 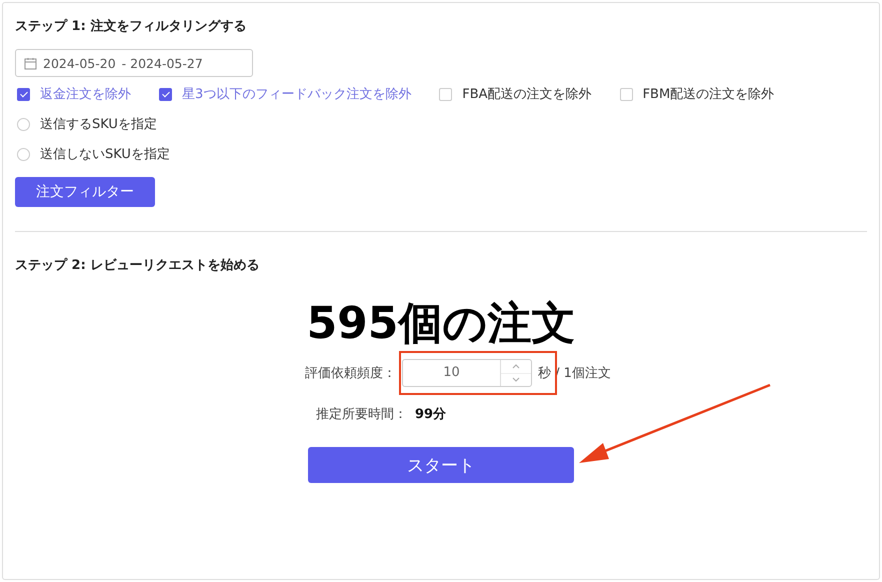 I want to click on filter-button: 注文フィルター, so click(x=85, y=192).